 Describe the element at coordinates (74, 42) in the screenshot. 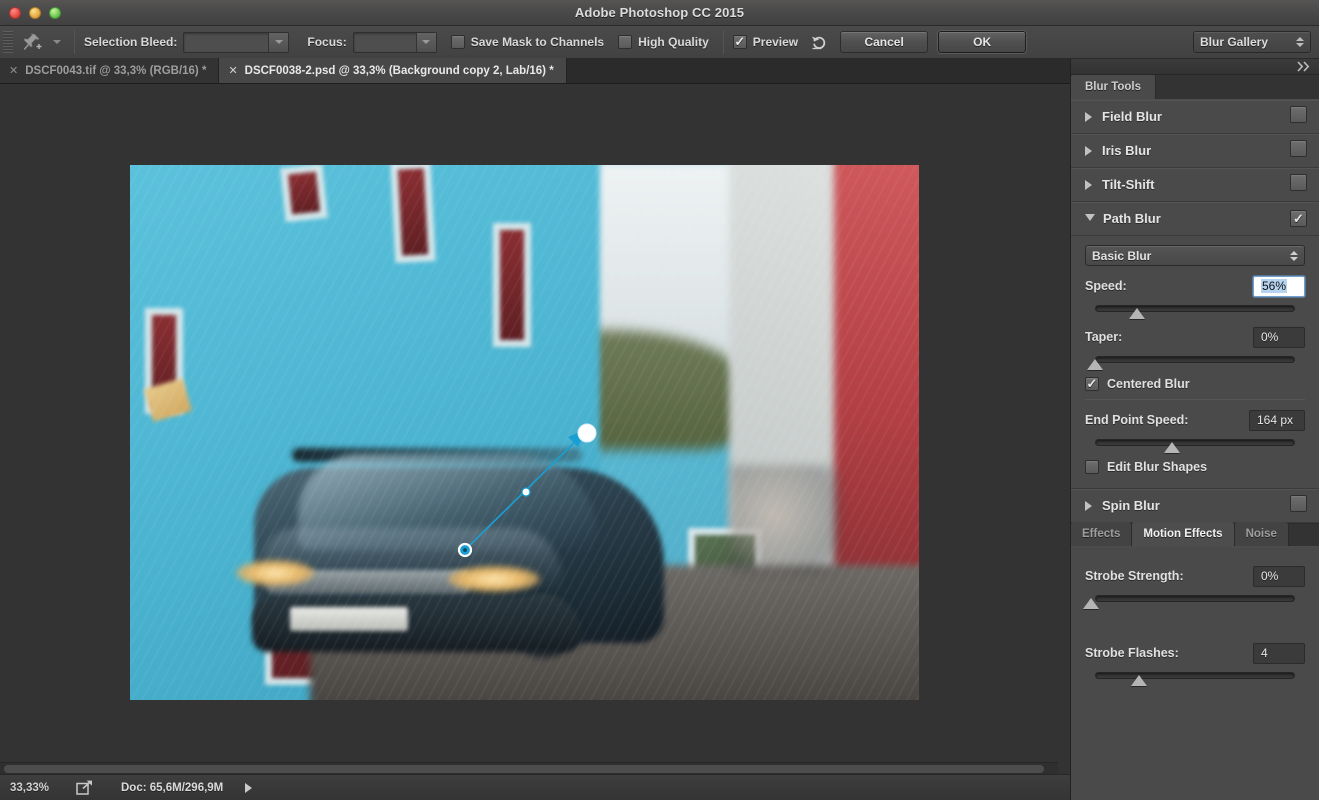

I see `divider` at that location.